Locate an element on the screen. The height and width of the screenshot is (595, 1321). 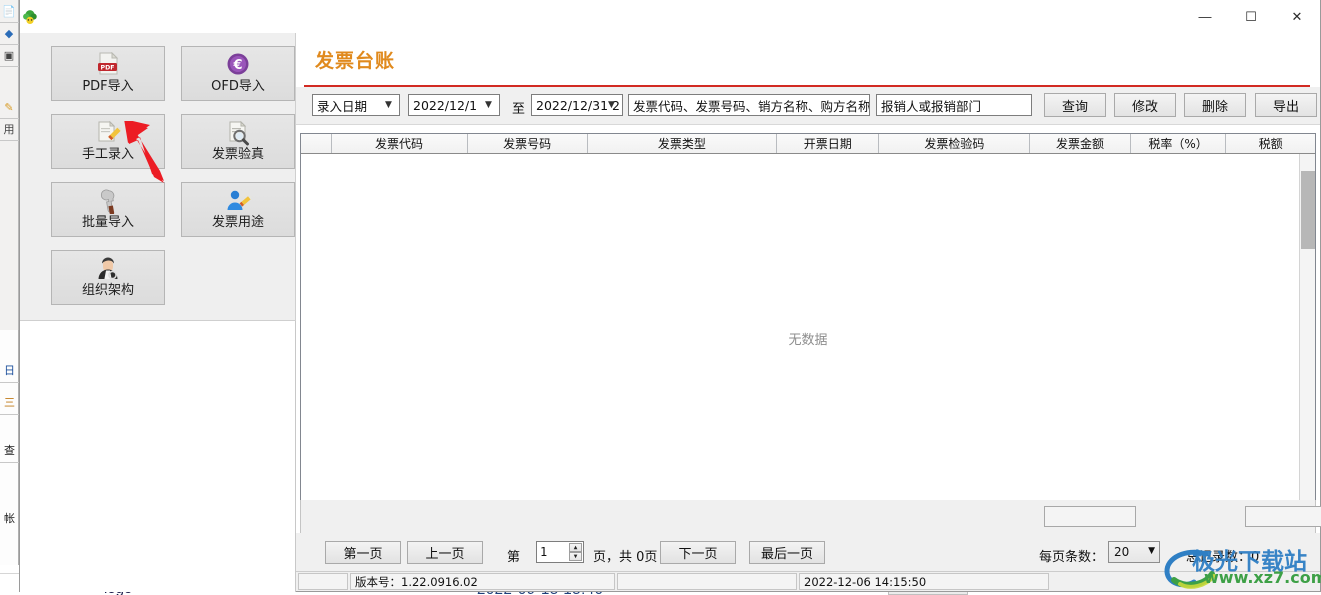
bg-icon-1: 📄 is located at coordinates (9, 12).